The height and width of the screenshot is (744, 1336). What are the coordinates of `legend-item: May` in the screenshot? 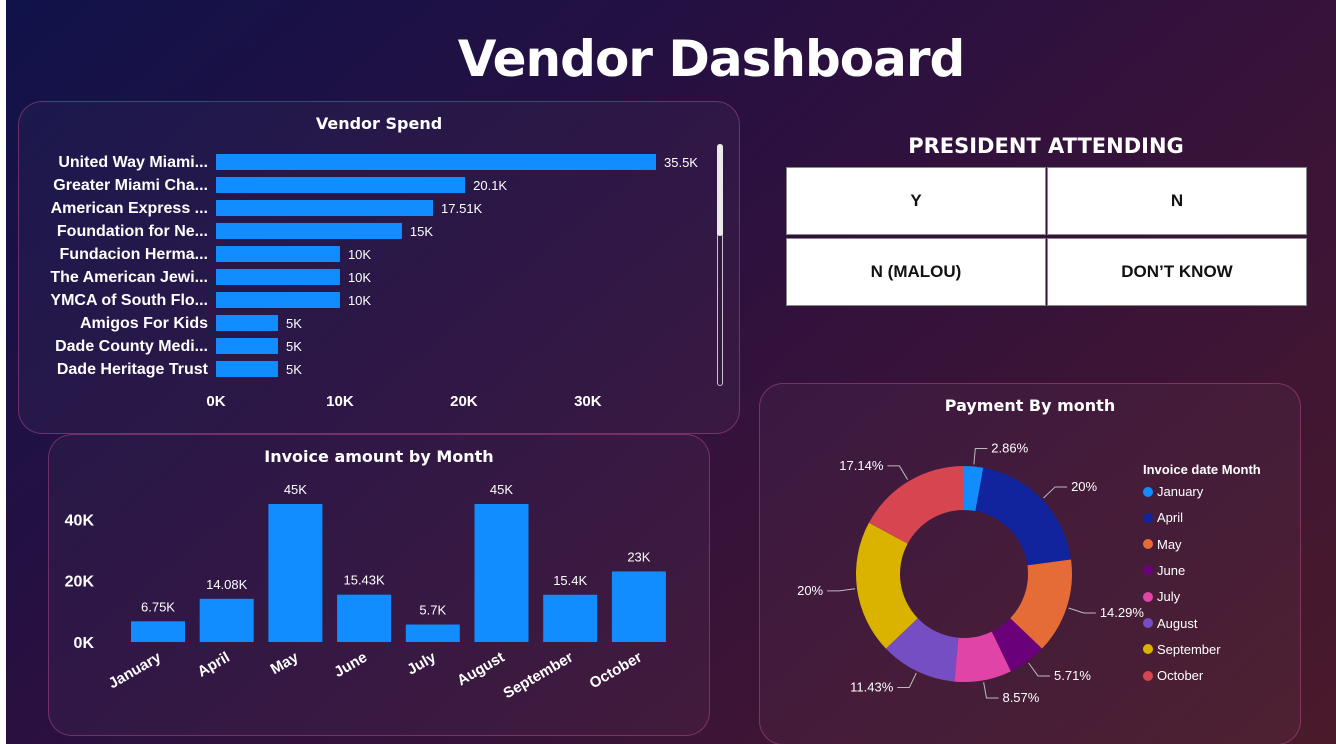 It's located at (1162, 544).